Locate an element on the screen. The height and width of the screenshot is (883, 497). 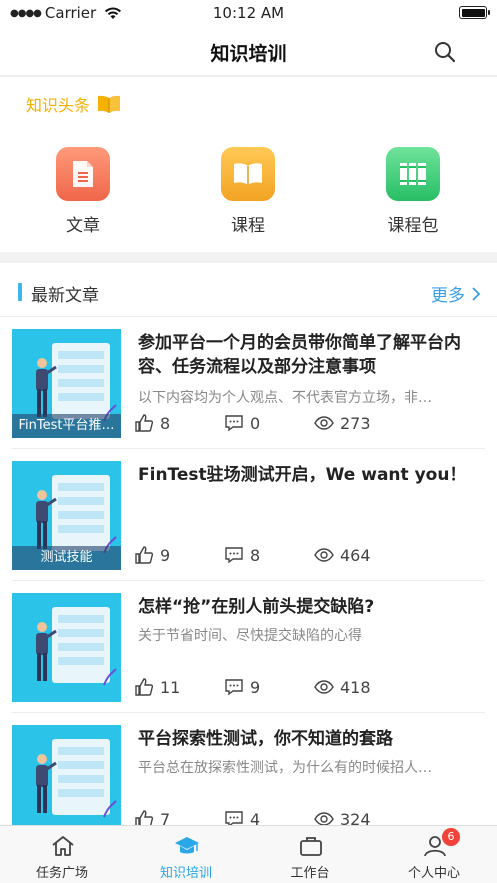
tab-knowledge-training: 知识培训 is located at coordinates (186, 854).